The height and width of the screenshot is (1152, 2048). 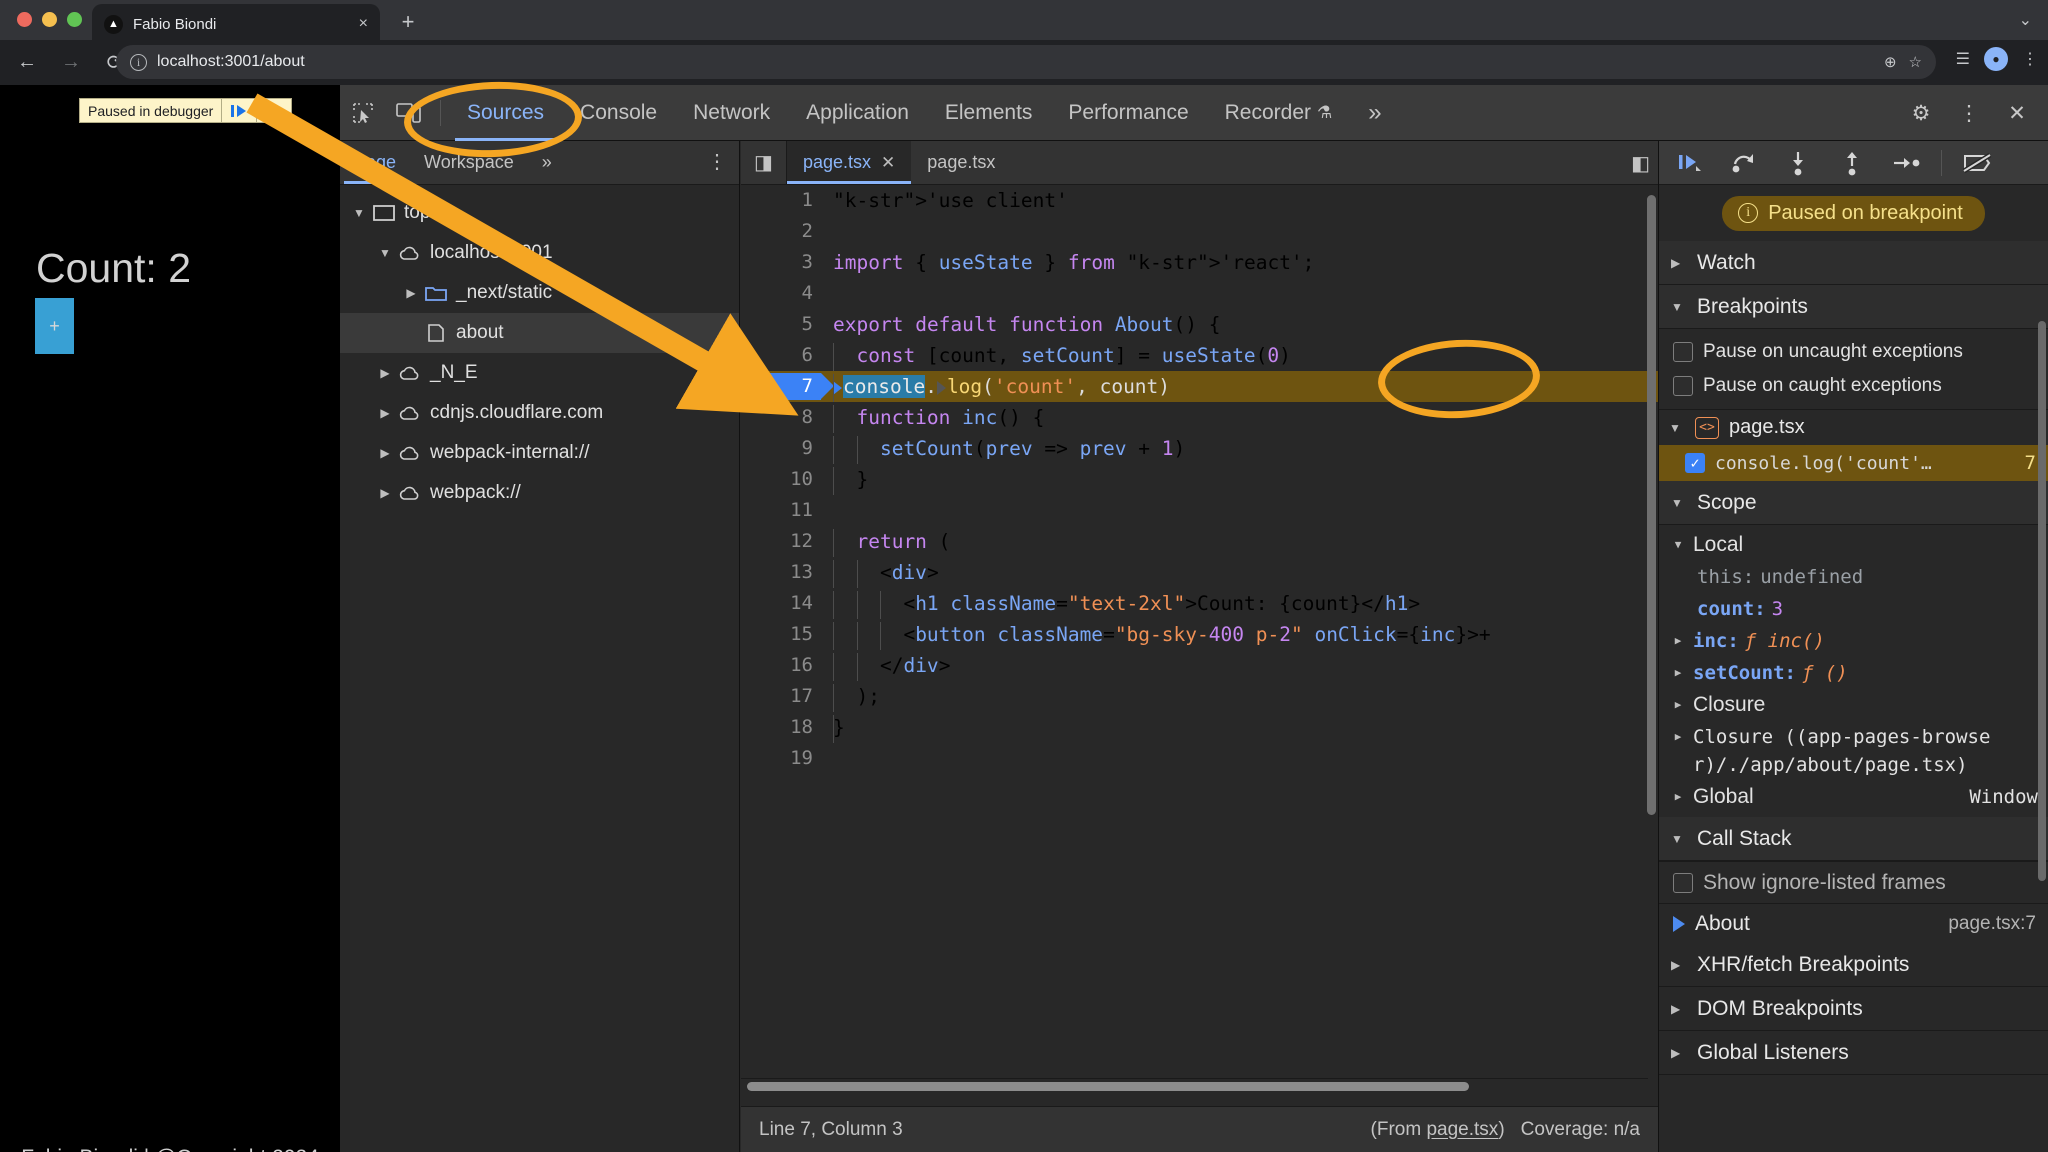 I want to click on step-over-button, so click(x=1744, y=163).